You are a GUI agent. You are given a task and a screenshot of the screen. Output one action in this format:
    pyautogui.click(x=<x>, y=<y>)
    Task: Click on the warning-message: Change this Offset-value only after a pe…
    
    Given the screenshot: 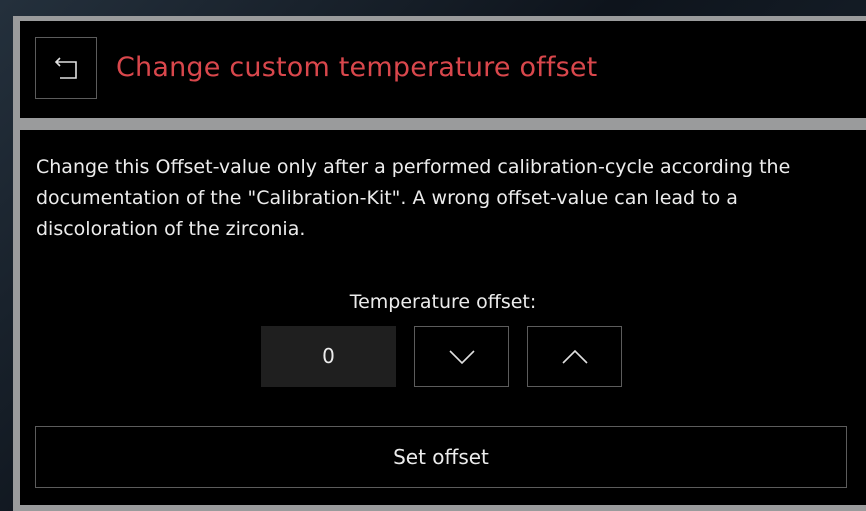 What is the action you would take?
    pyautogui.click(x=413, y=198)
    